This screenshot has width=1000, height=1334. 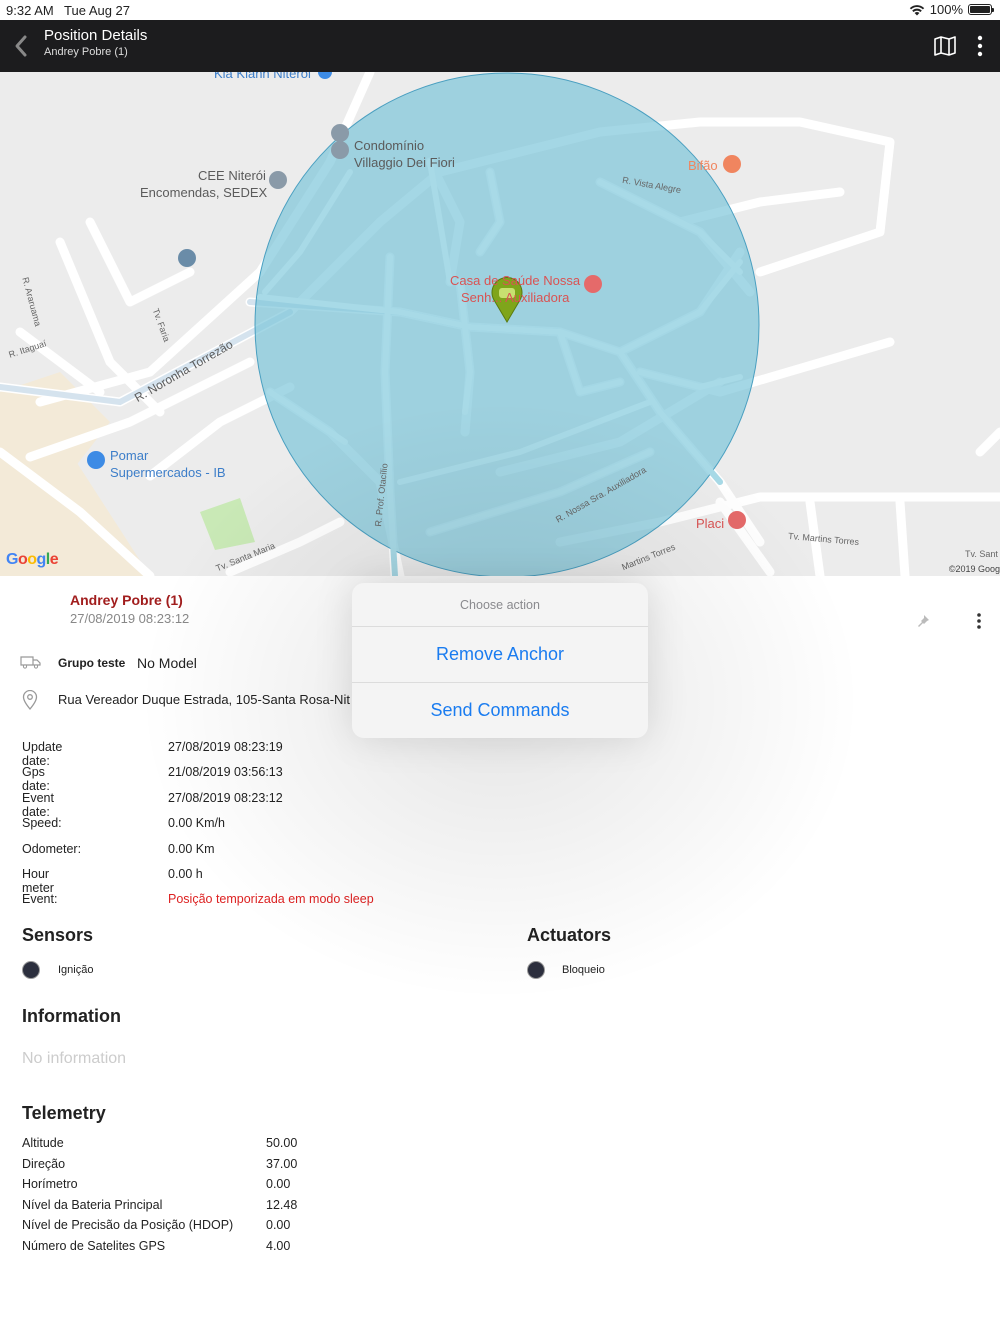 What do you see at coordinates (204, 192) in the screenshot?
I see `map-label-cee-2: Encomendas, SEDEX` at bounding box center [204, 192].